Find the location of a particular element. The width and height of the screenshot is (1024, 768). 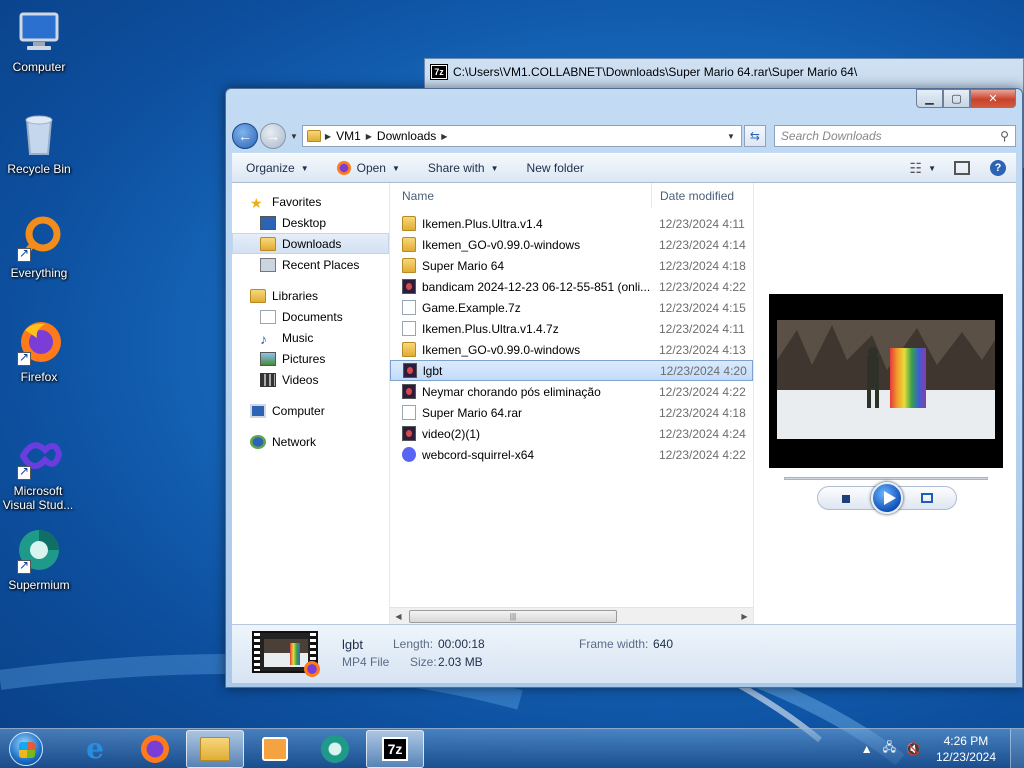

horizontal-scrollbar: ◀ ||| ▶ is located at coordinates (571, 615).